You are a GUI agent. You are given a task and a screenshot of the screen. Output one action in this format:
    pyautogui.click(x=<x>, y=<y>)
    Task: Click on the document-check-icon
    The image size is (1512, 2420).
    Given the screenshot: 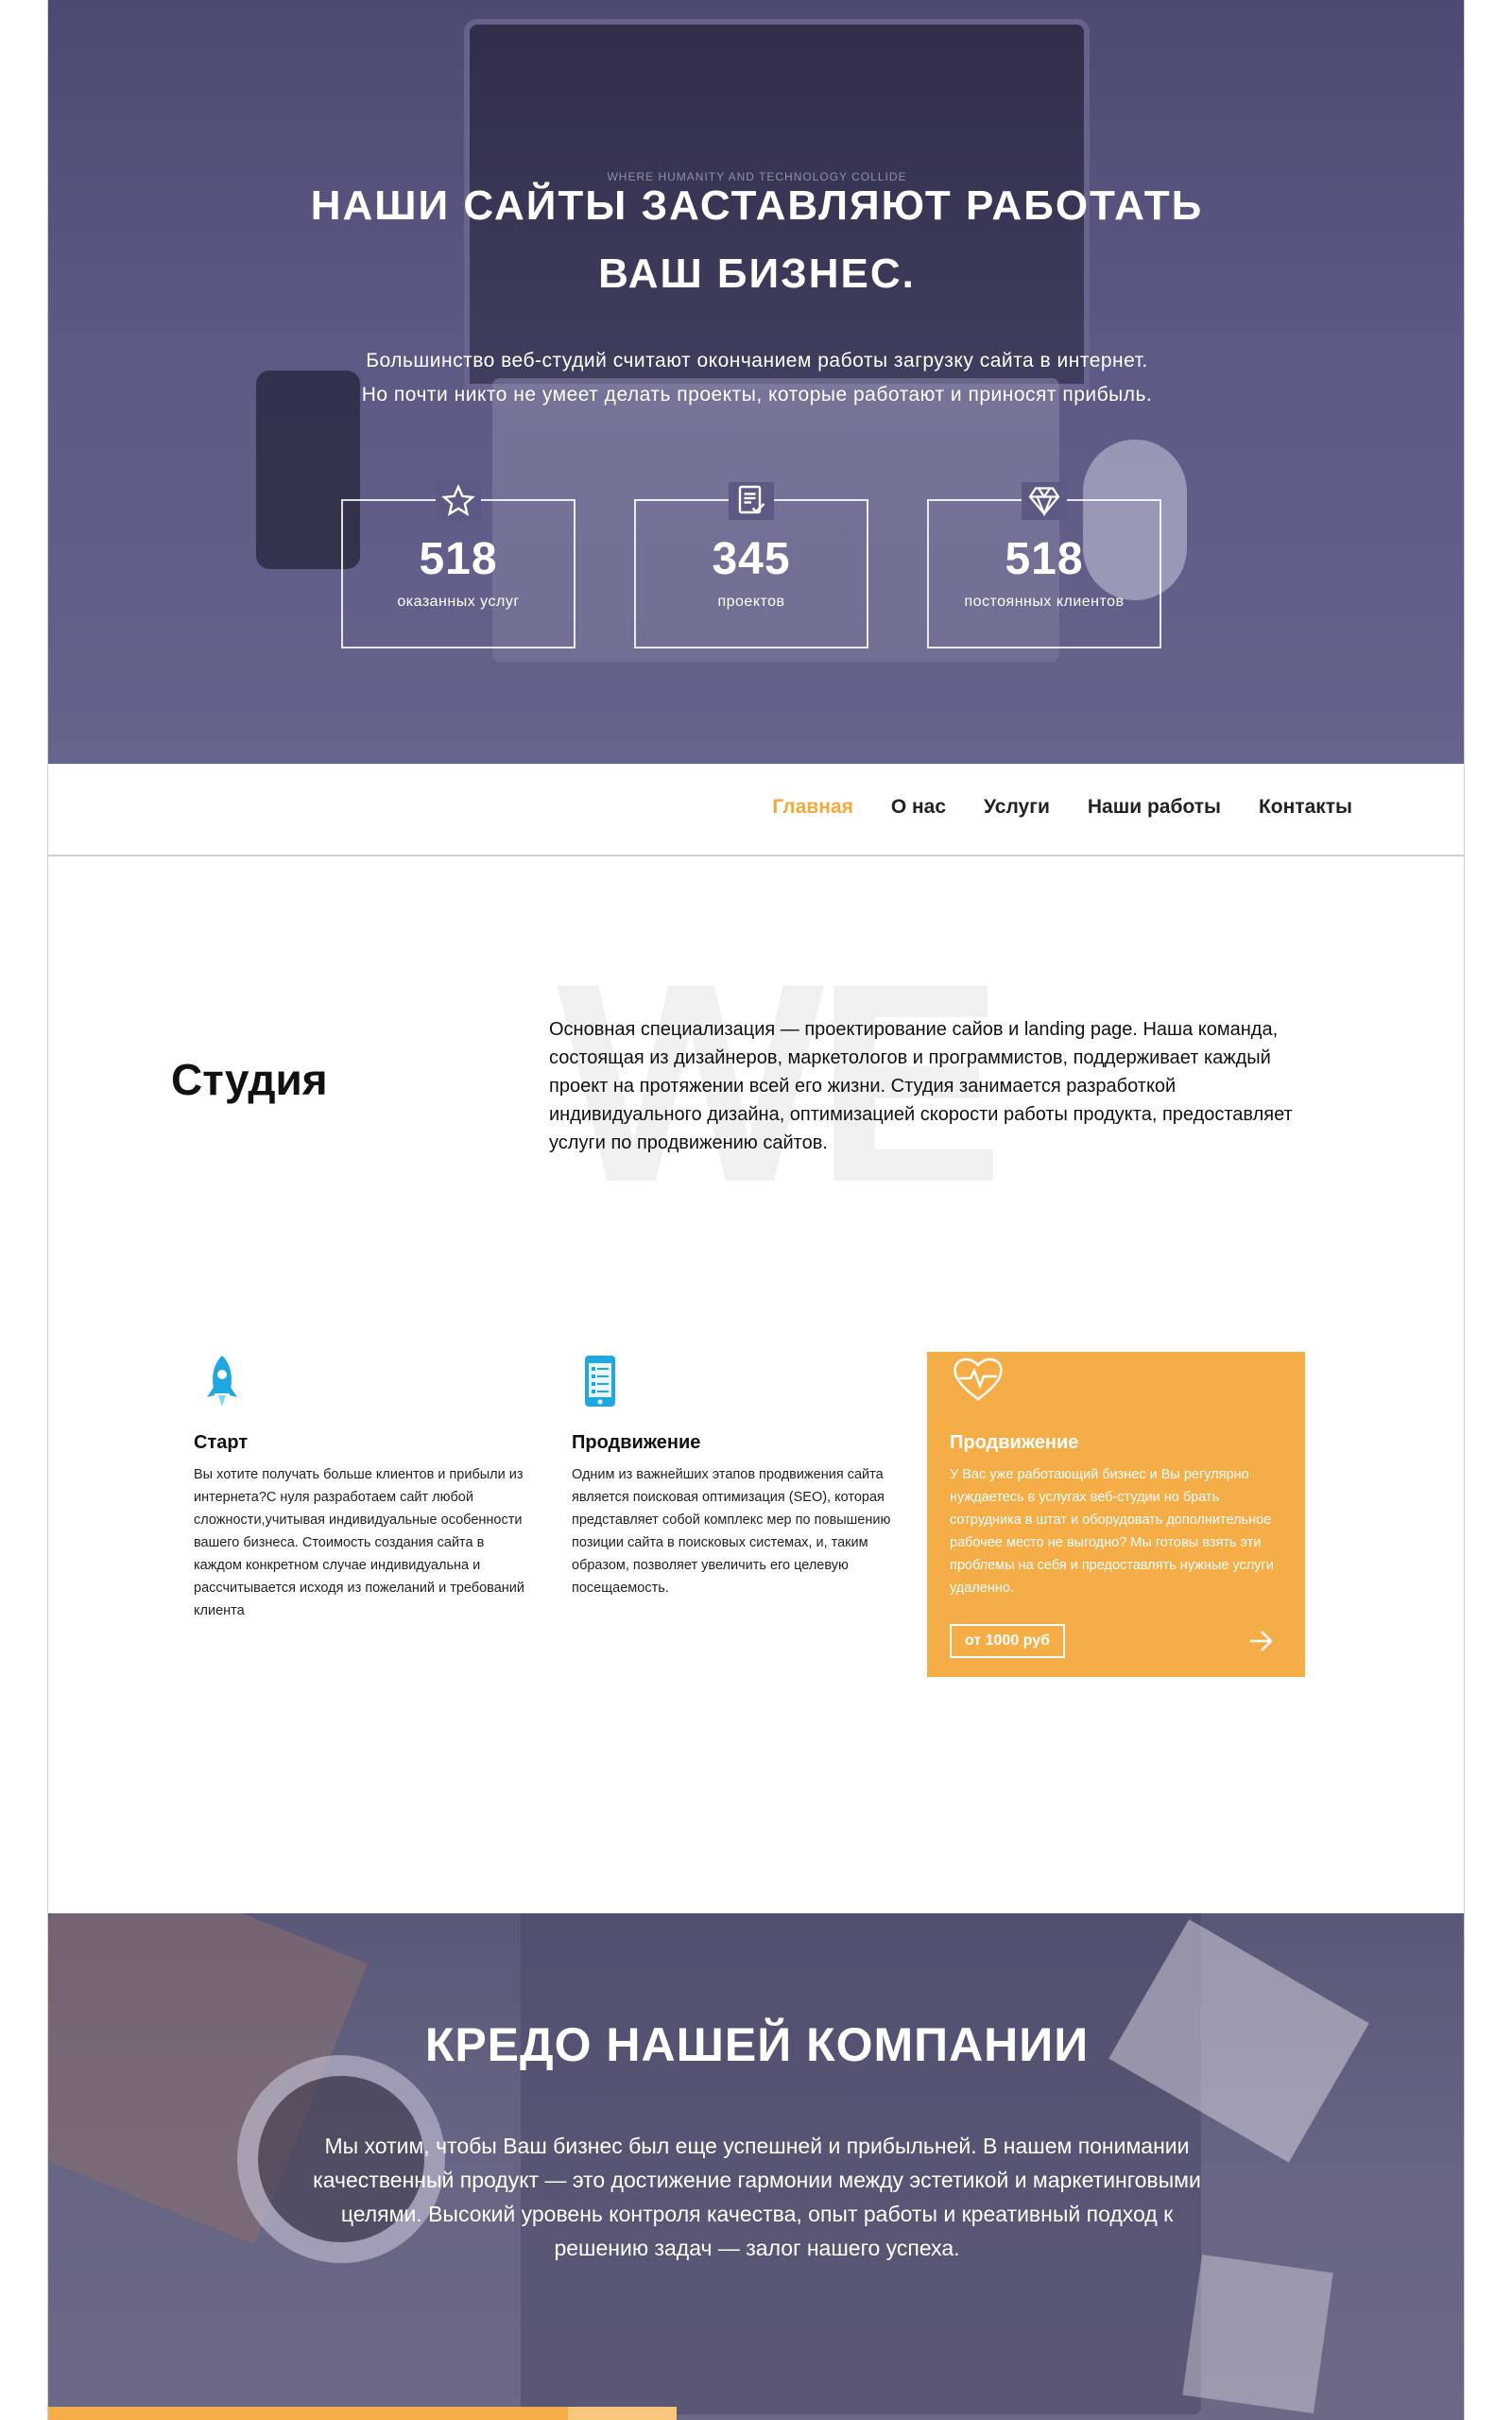 What is the action you would take?
    pyautogui.click(x=751, y=501)
    